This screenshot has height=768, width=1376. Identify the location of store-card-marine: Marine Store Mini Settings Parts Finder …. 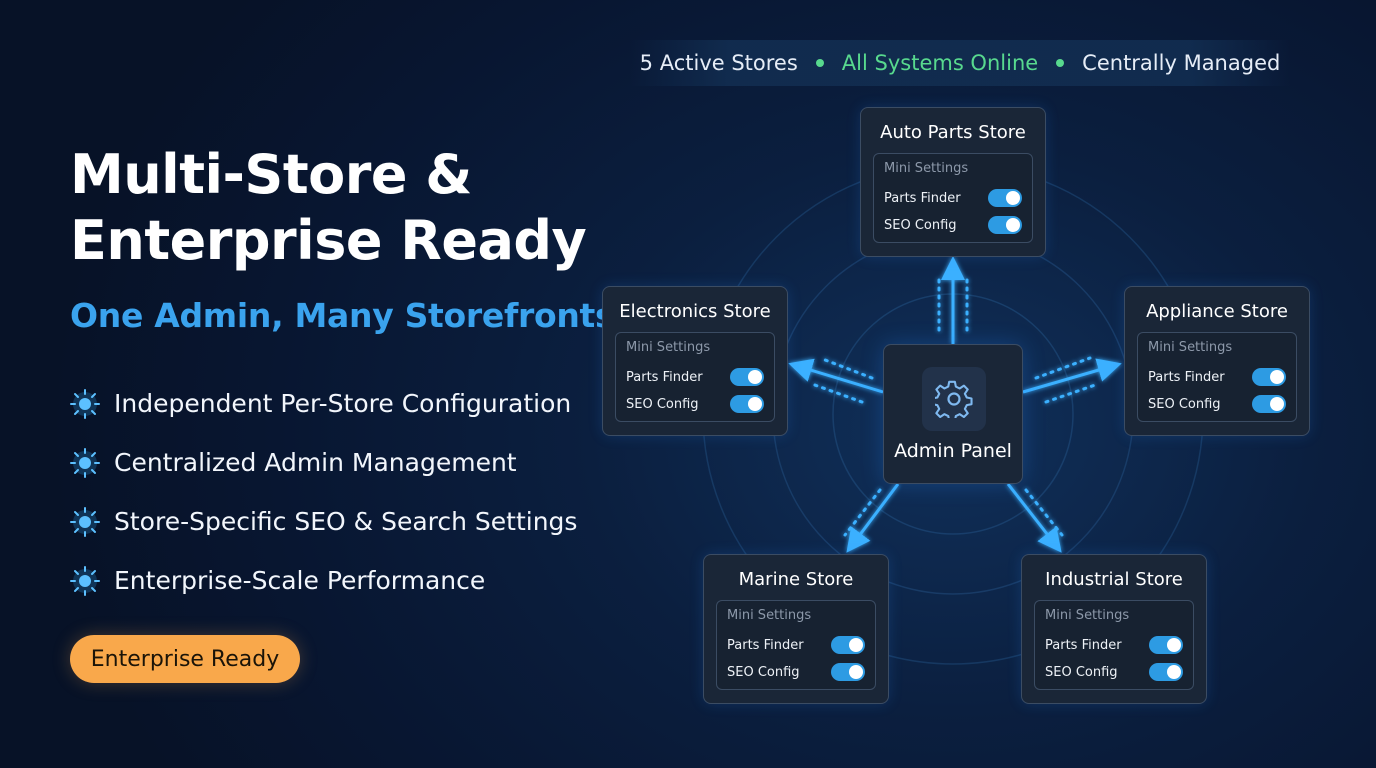
(796, 629).